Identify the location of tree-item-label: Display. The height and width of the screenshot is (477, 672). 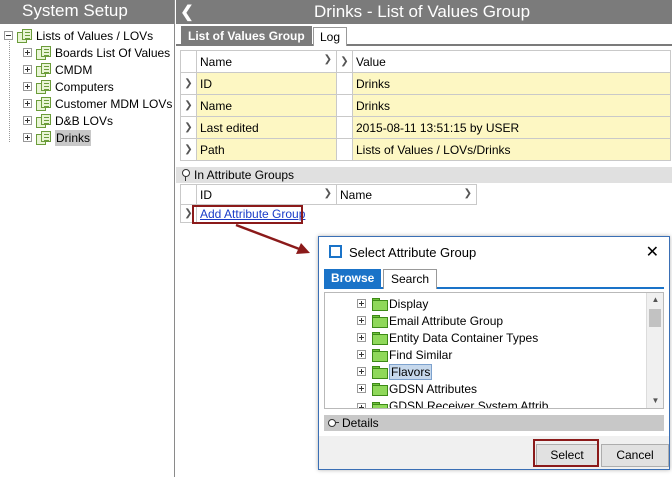
(409, 303).